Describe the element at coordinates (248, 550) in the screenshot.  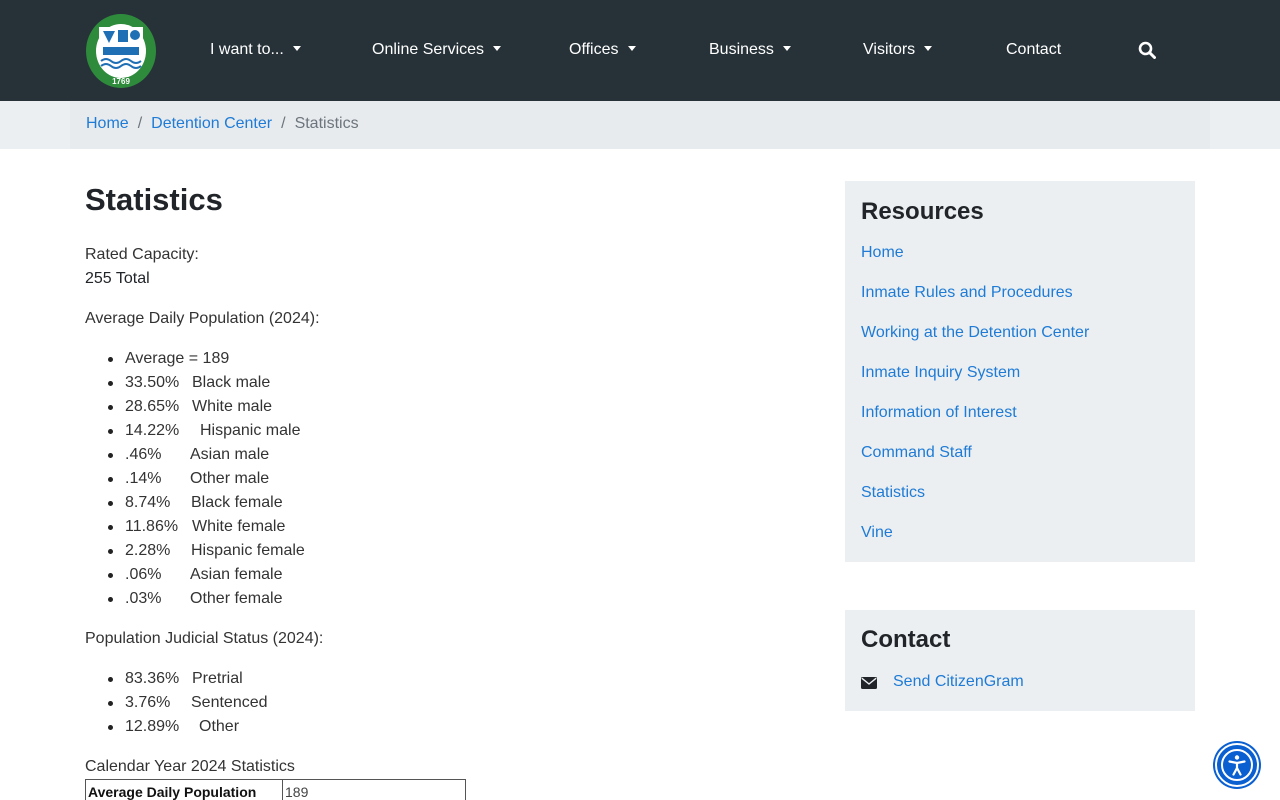
I see `stat-label: Hispanic female` at that location.